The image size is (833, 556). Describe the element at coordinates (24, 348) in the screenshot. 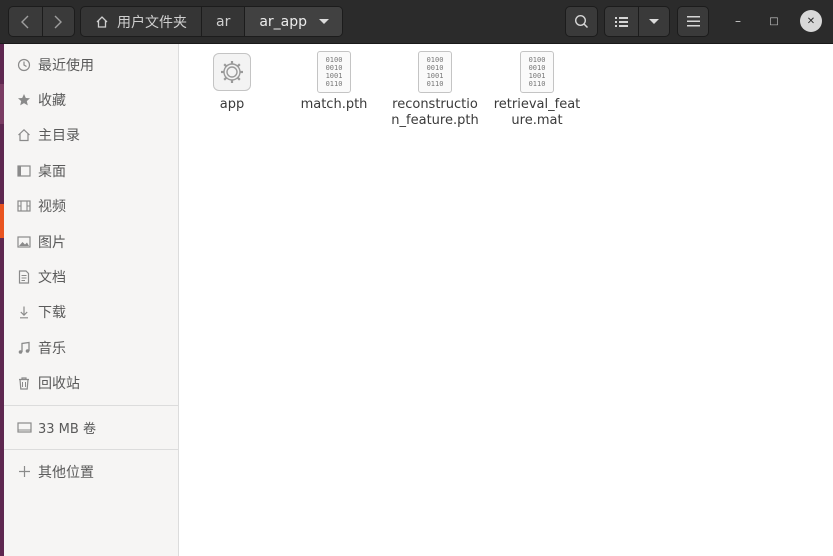

I see `music-icon` at that location.